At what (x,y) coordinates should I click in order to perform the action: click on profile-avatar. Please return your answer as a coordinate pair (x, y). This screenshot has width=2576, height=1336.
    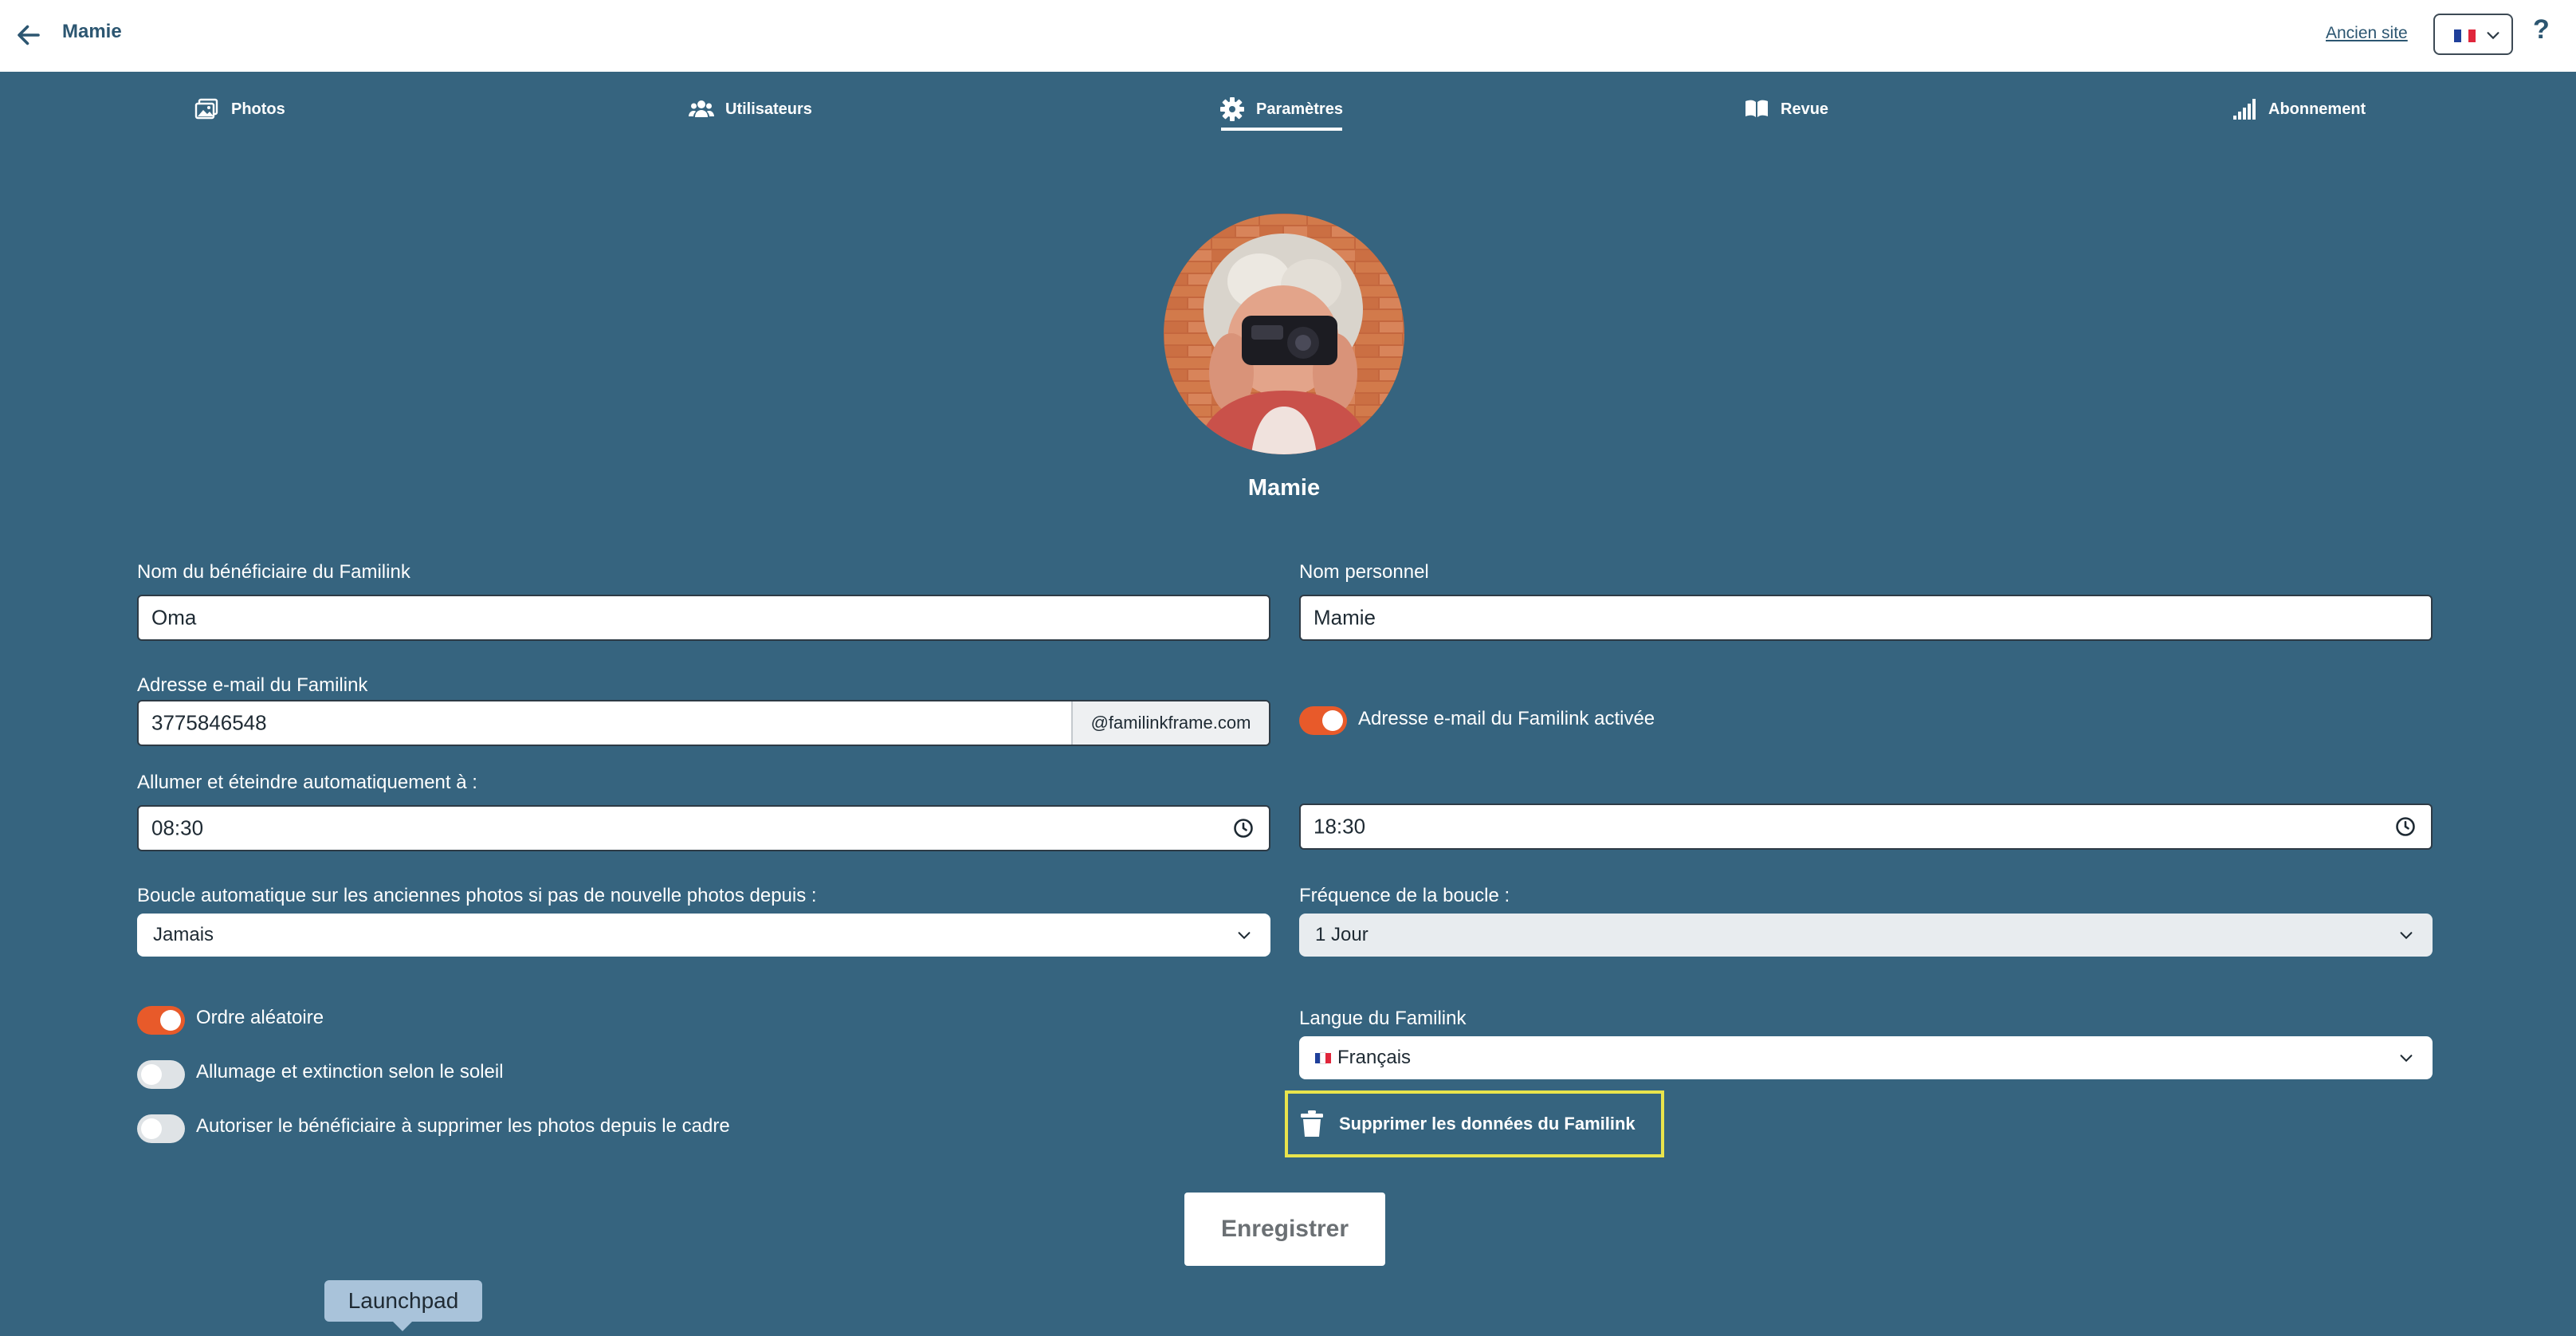
    Looking at the image, I should click on (1284, 334).